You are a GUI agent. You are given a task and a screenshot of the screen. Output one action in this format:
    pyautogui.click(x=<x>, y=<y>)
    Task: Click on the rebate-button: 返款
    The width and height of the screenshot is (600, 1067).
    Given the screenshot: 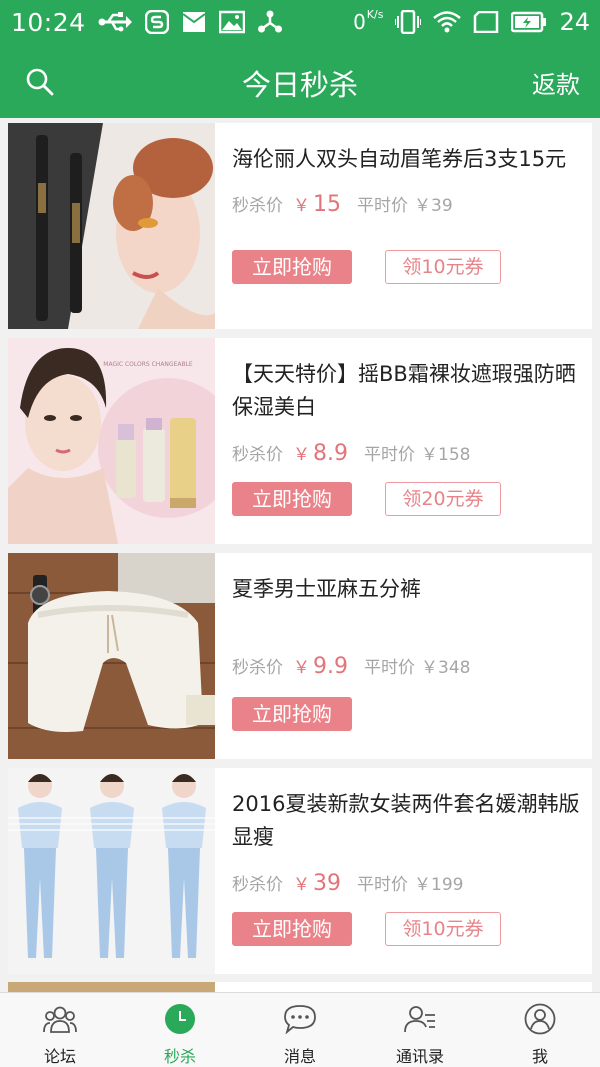 What is the action you would take?
    pyautogui.click(x=556, y=82)
    